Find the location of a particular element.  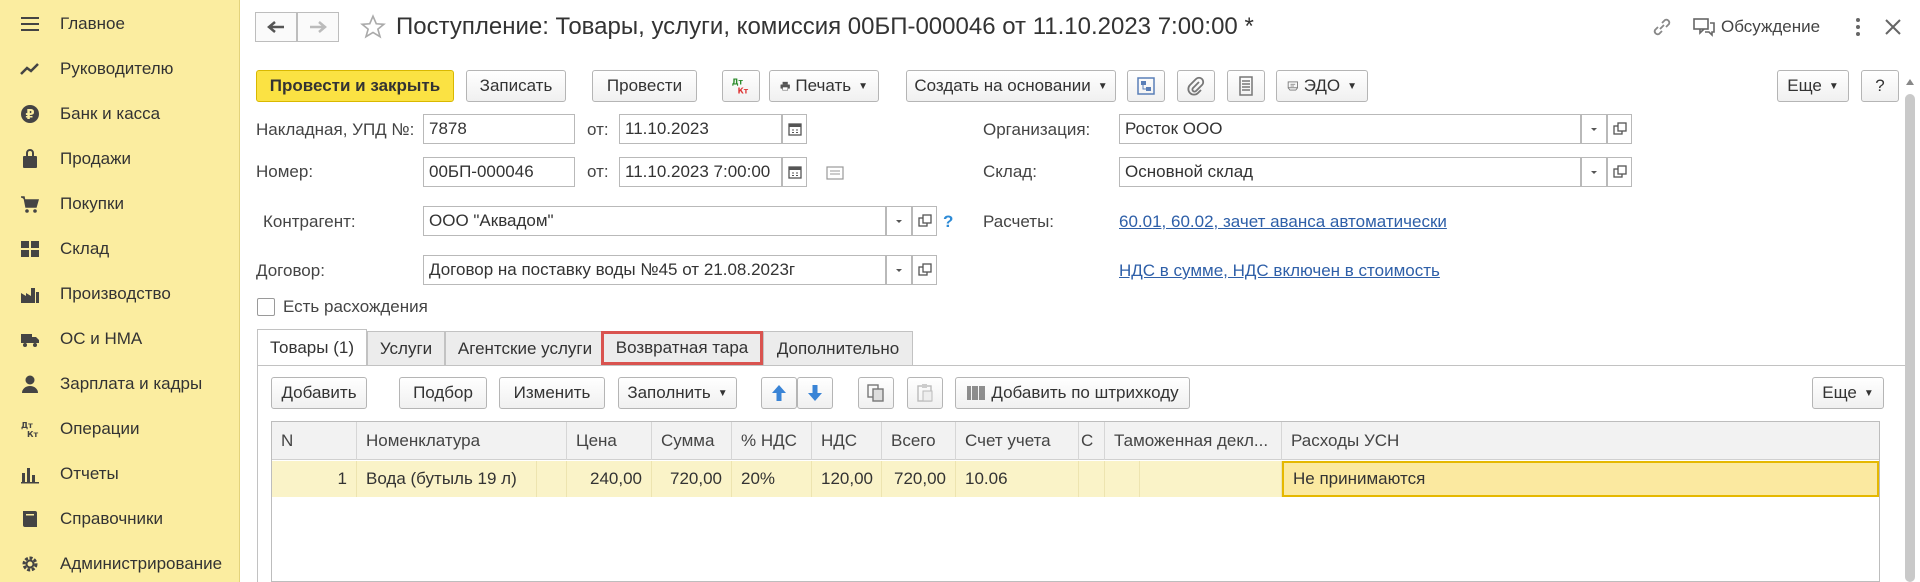

dtkt-button: Дт Кт is located at coordinates (741, 86).